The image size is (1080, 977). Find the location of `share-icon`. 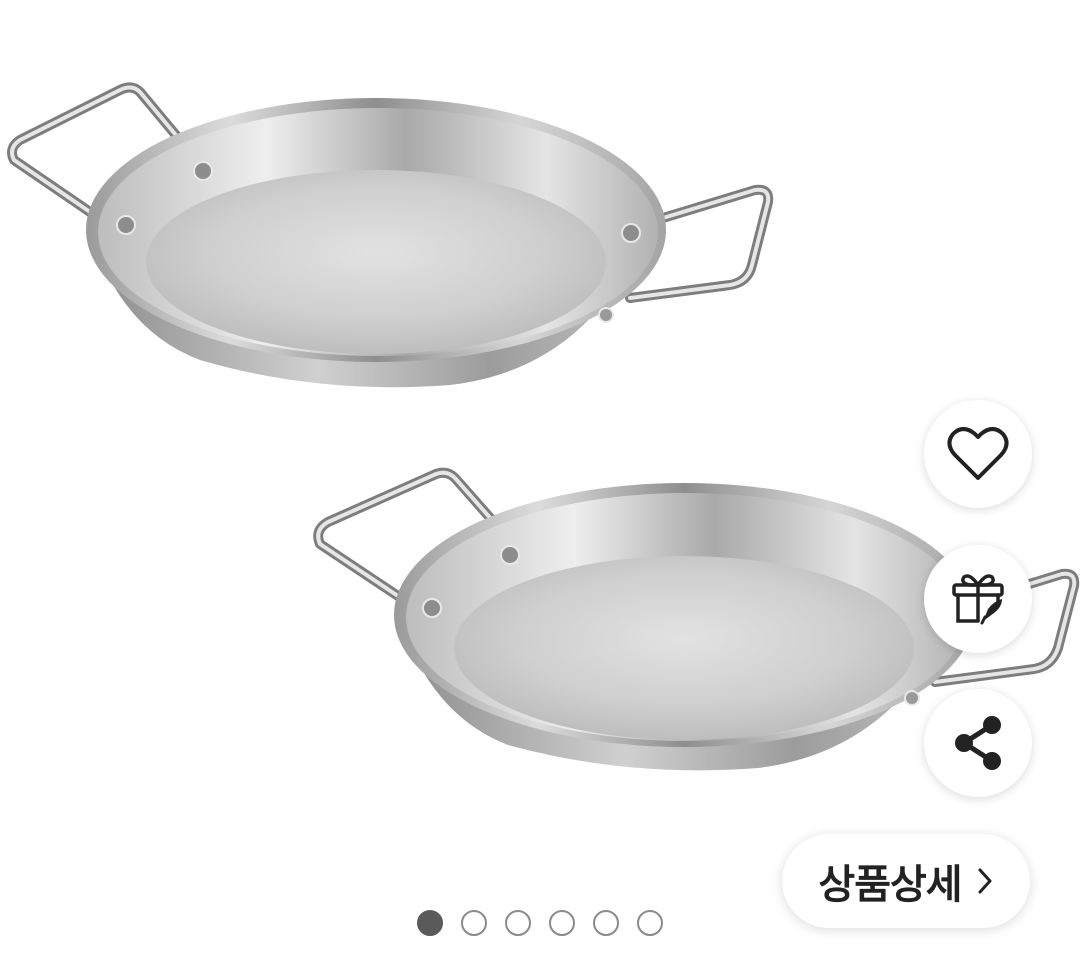

share-icon is located at coordinates (978, 743).